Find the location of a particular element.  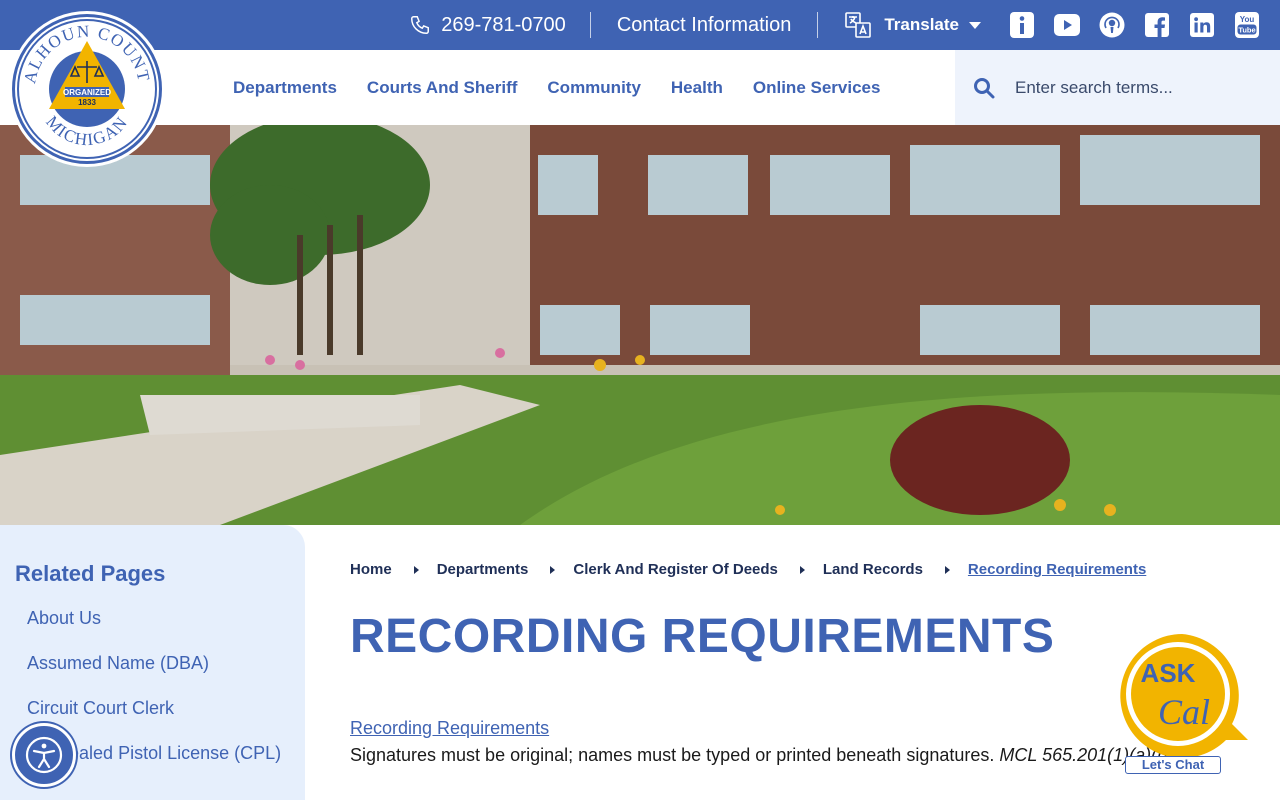

ask-cal-chat-widget: ASK Cal Let's Chat is located at coordinates (1182, 704).